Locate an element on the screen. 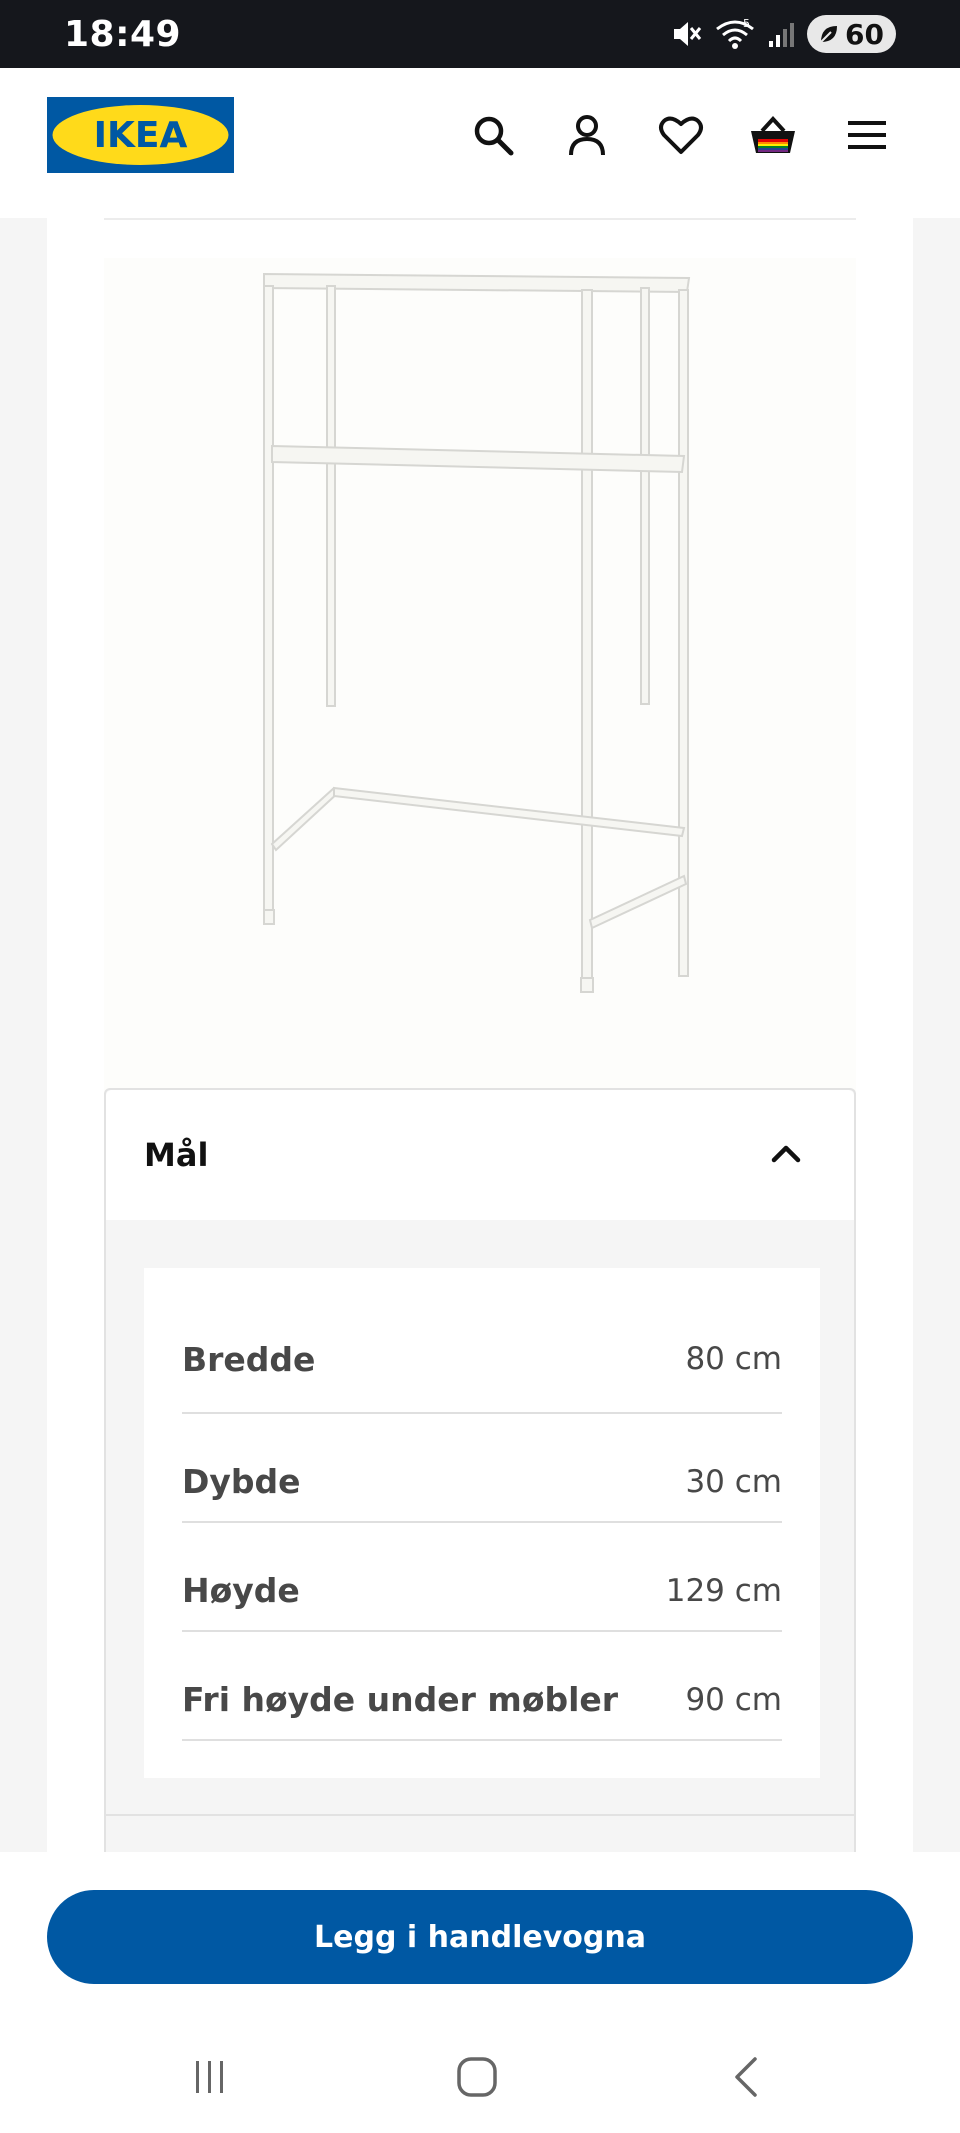 The width and height of the screenshot is (960, 2133). status-icons: 5 60 is located at coordinates (782, 34).